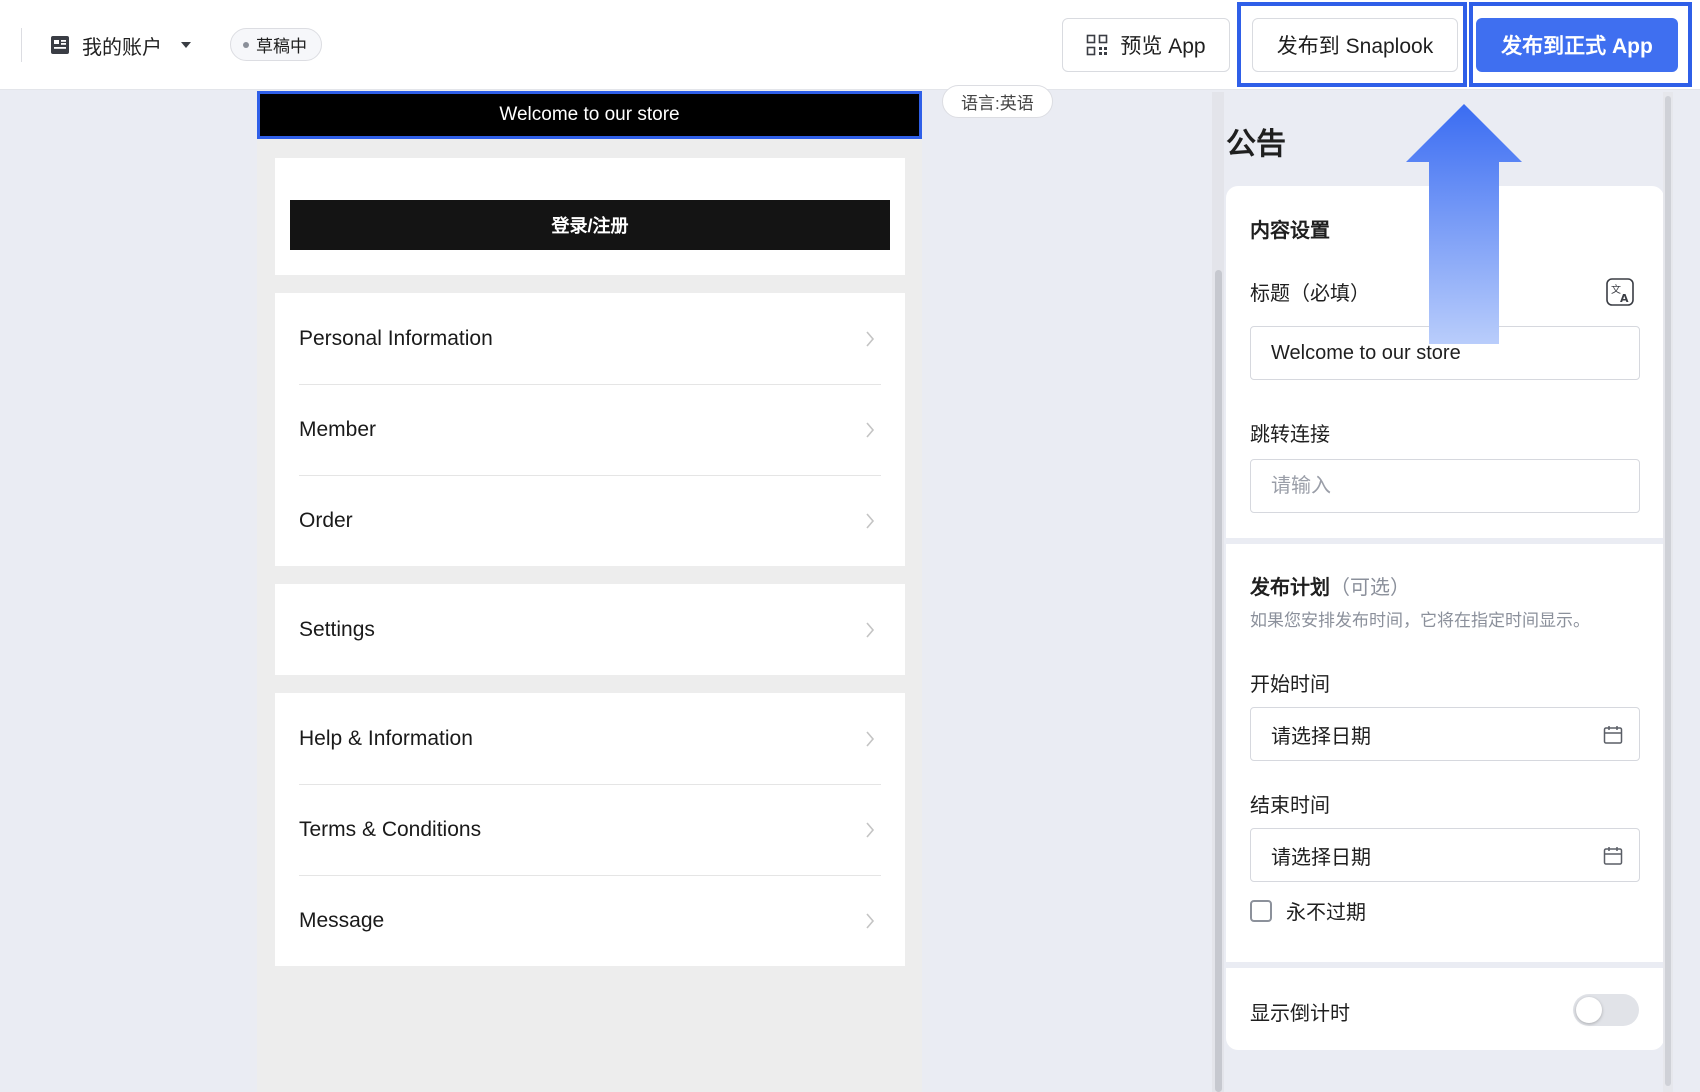  Describe the element at coordinates (590, 338) in the screenshot. I see `menu-item-personal-information: Personal Information` at that location.